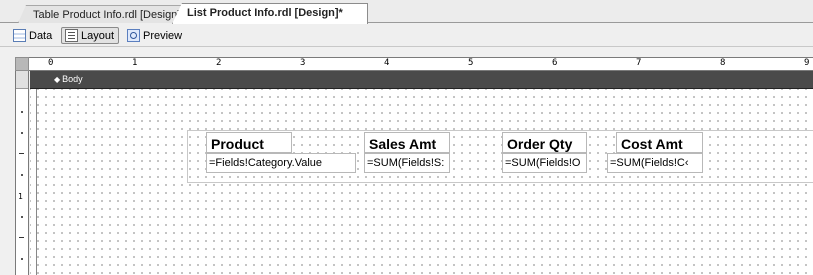 The image size is (813, 275). What do you see at coordinates (406, 35) in the screenshot?
I see `report-view-toolbar: Data Layout Preview` at bounding box center [406, 35].